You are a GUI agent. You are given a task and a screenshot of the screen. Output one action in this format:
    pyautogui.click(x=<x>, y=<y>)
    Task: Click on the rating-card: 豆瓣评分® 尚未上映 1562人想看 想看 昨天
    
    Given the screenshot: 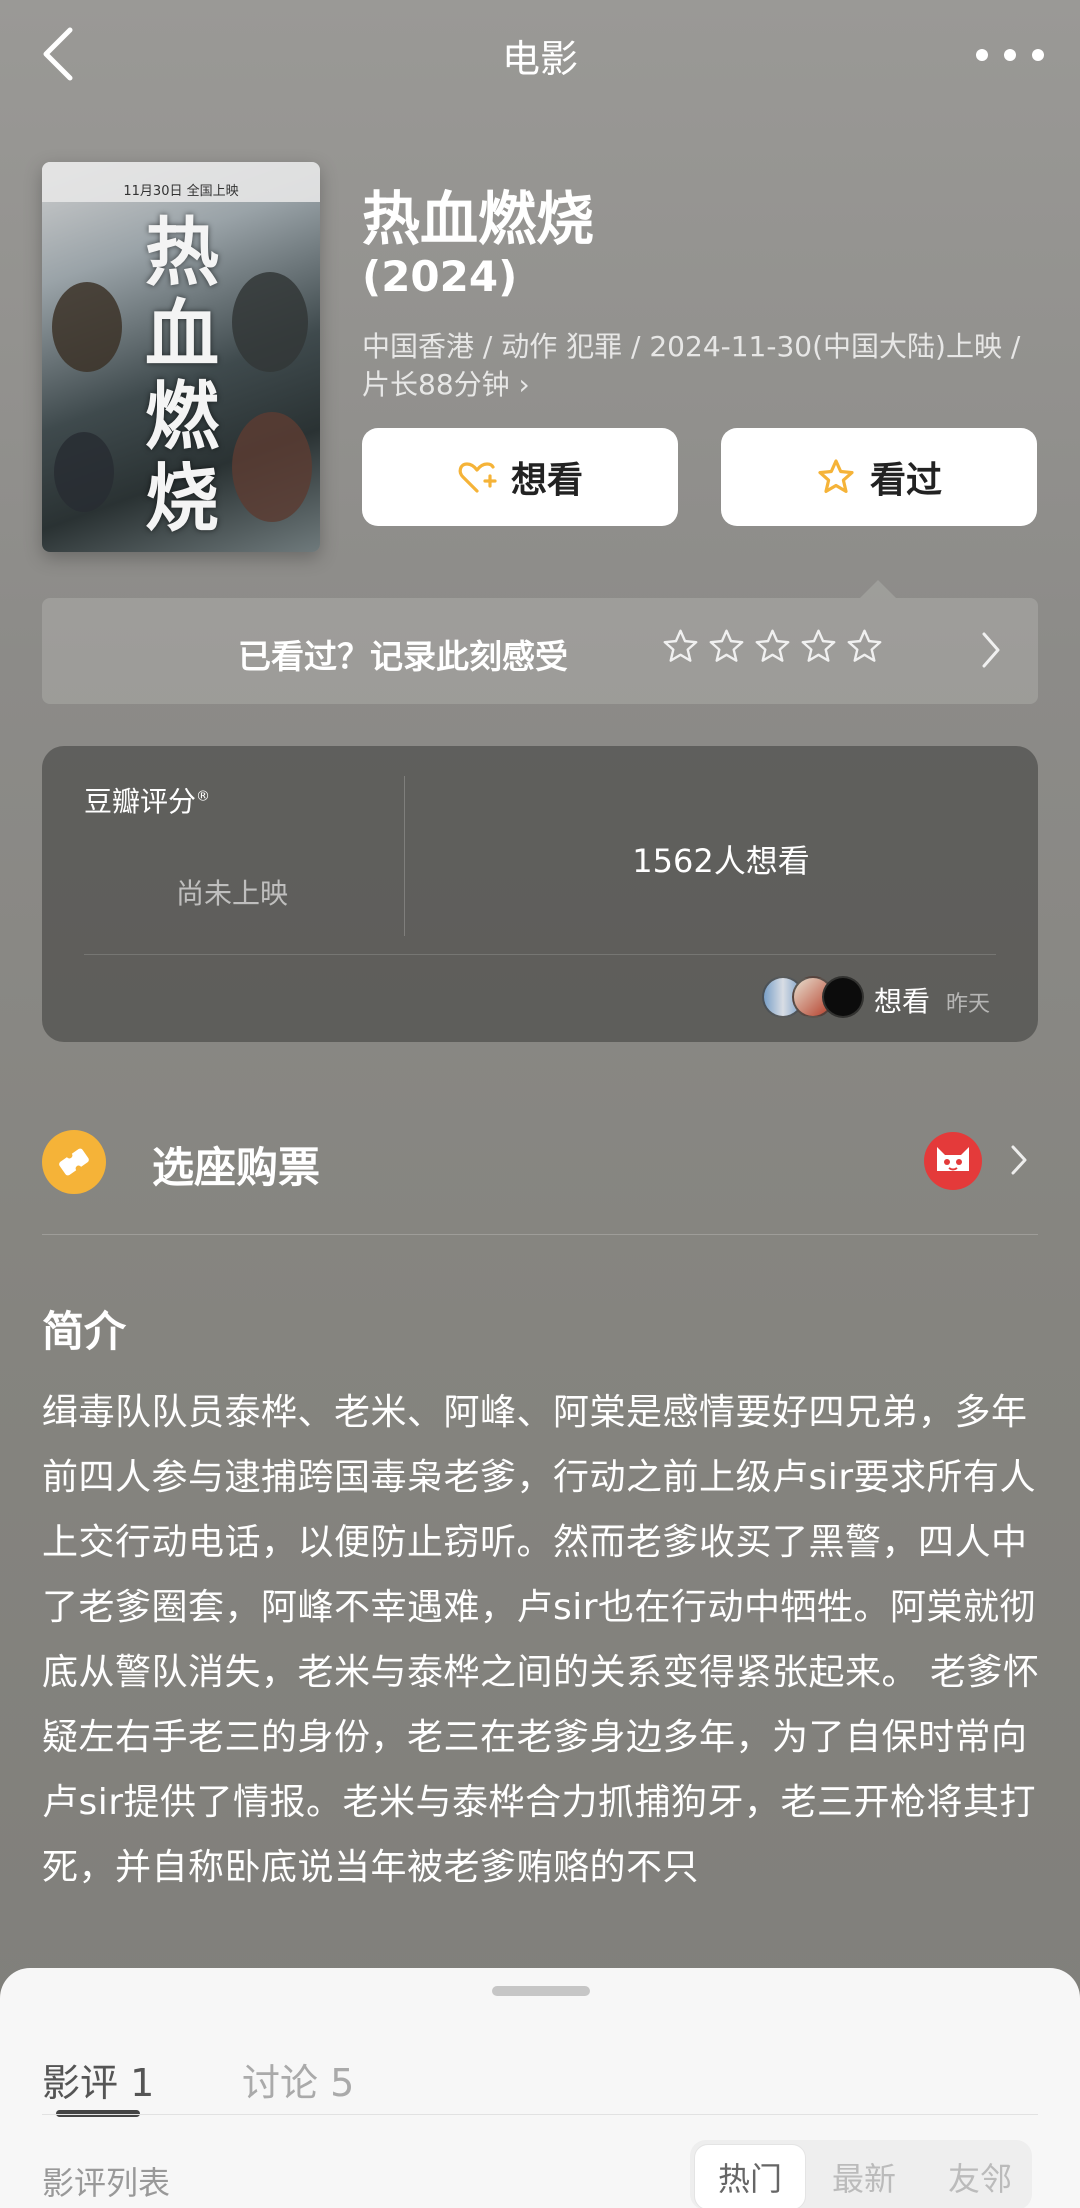 What is the action you would take?
    pyautogui.click(x=540, y=894)
    